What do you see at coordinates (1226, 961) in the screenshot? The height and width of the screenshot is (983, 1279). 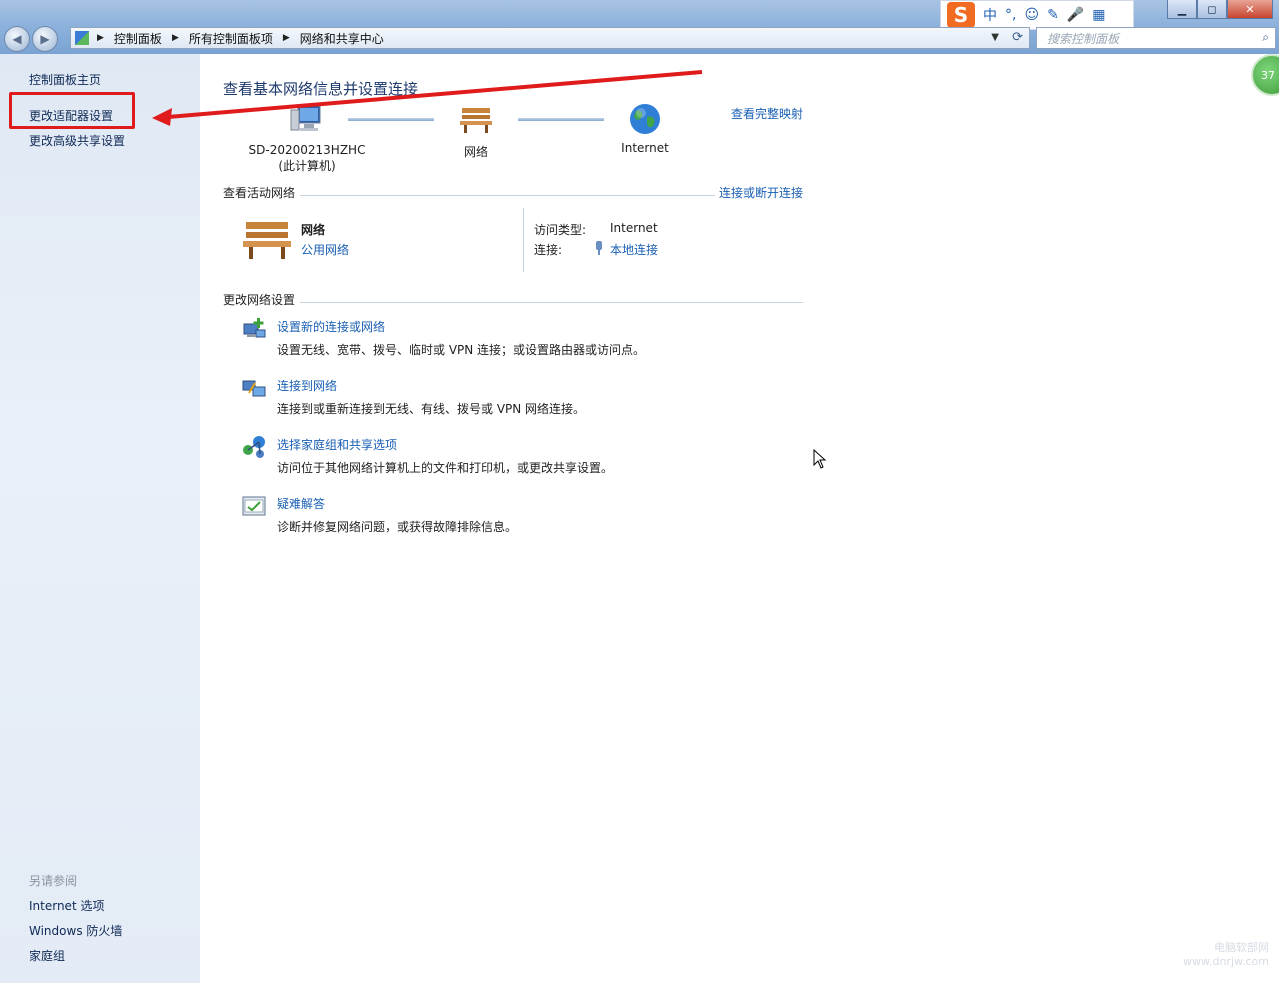 I see `watermark-line2: www.dnrjw.com` at bounding box center [1226, 961].